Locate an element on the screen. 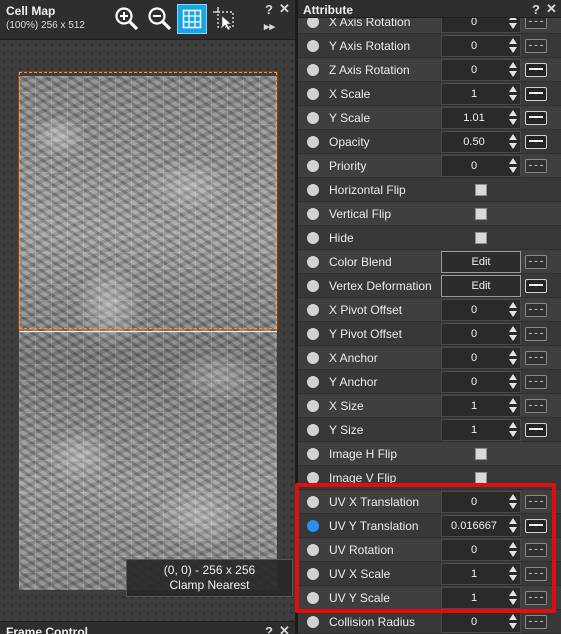  zoom-in-icon is located at coordinates (127, 19).